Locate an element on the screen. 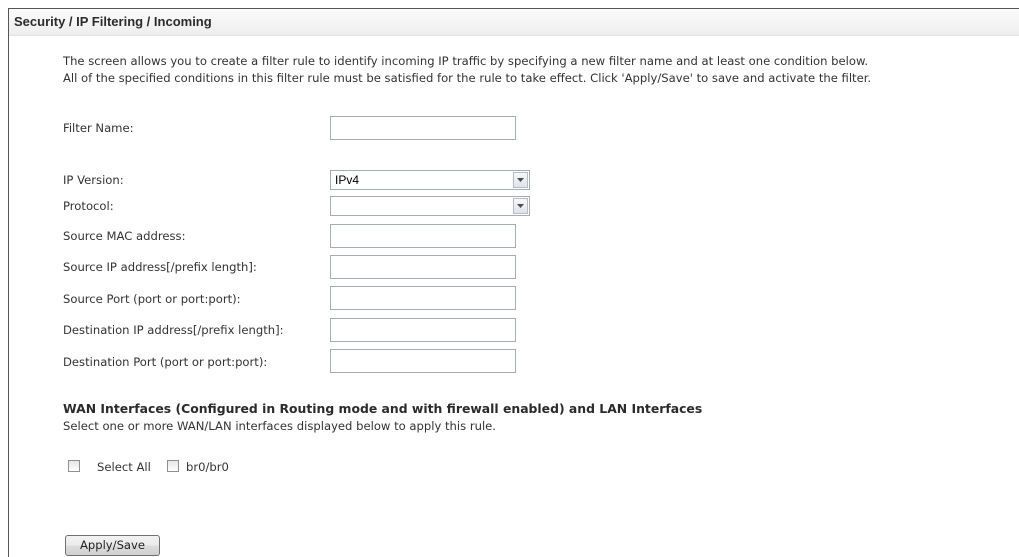 Image resolution: width=1019 pixels, height=557 pixels. destination-port-input is located at coordinates (423, 361).